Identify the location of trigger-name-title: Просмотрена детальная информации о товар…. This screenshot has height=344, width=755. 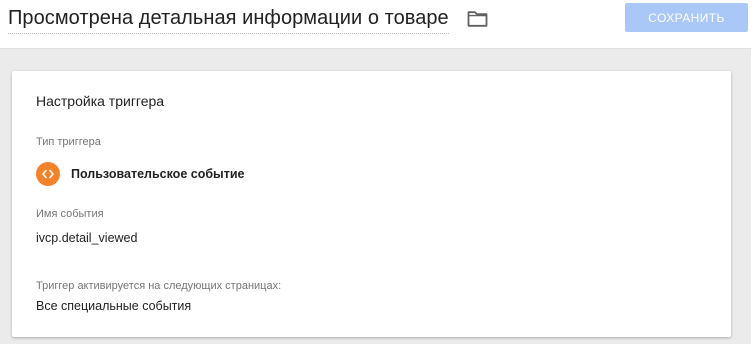
(228, 20).